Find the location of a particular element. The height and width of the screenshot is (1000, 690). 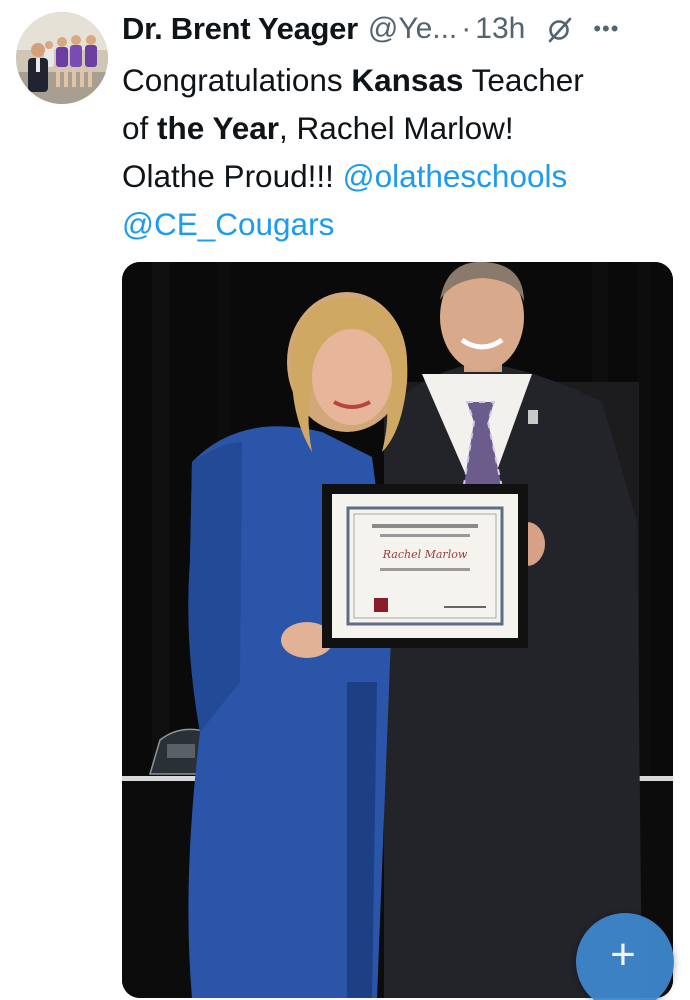

mention-link: @CE_Cougars is located at coordinates (228, 224).